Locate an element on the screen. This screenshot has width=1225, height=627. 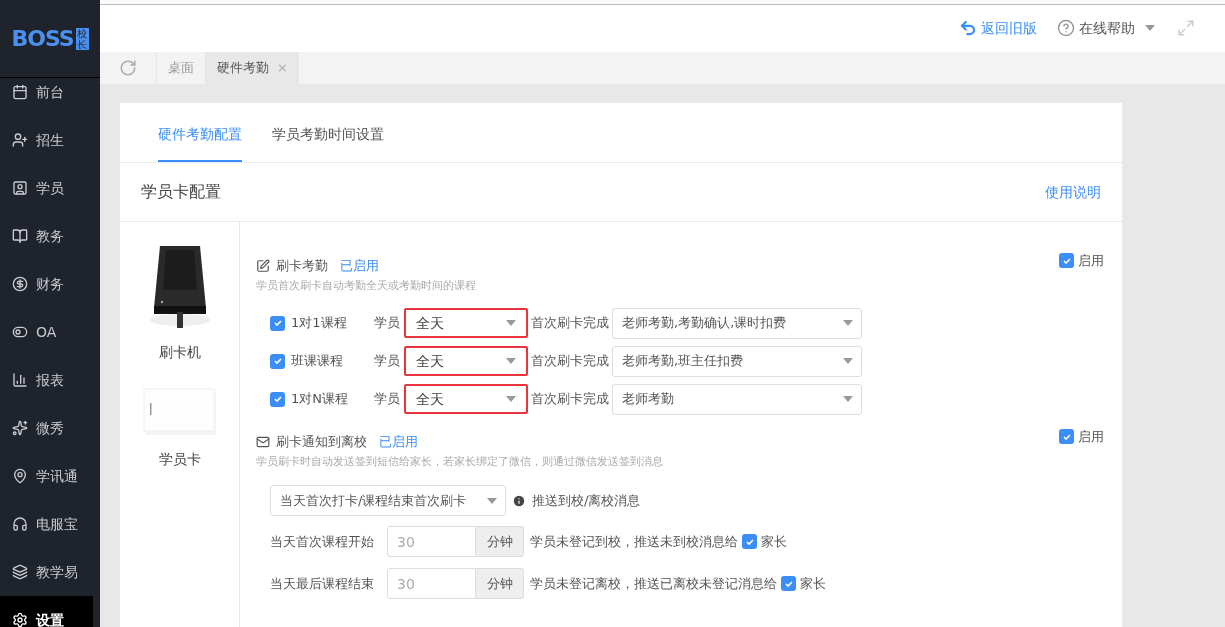
edit-icon is located at coordinates (263, 265).